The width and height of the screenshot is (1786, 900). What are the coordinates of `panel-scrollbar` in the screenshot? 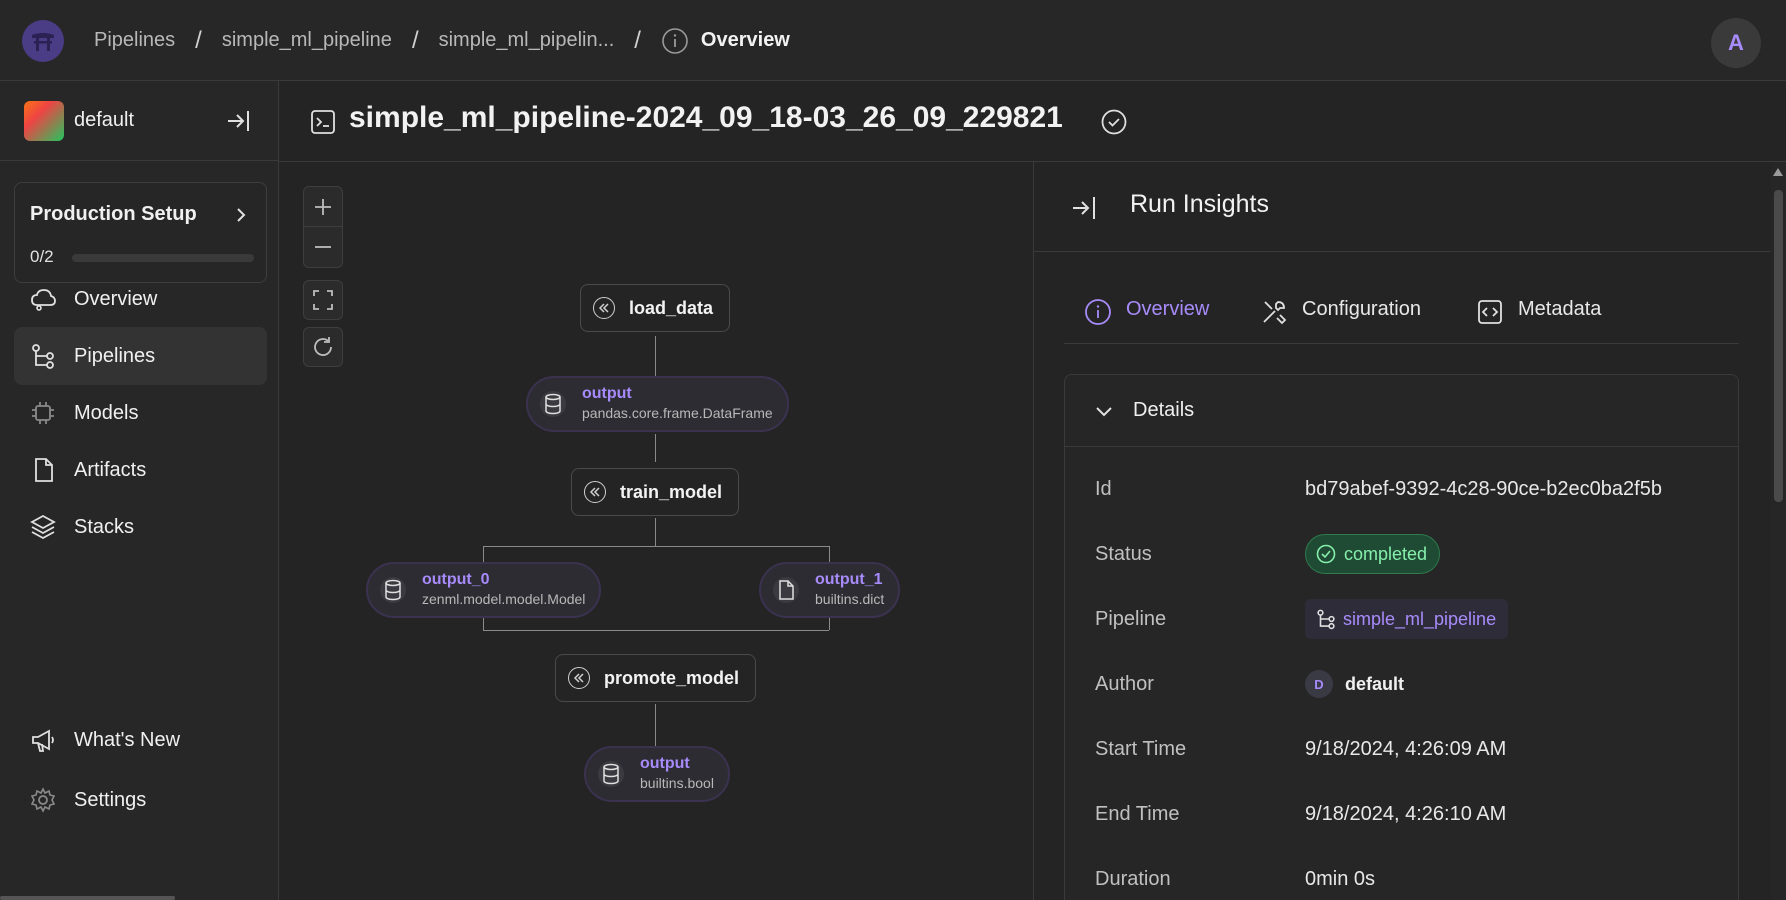 It's located at (1778, 531).